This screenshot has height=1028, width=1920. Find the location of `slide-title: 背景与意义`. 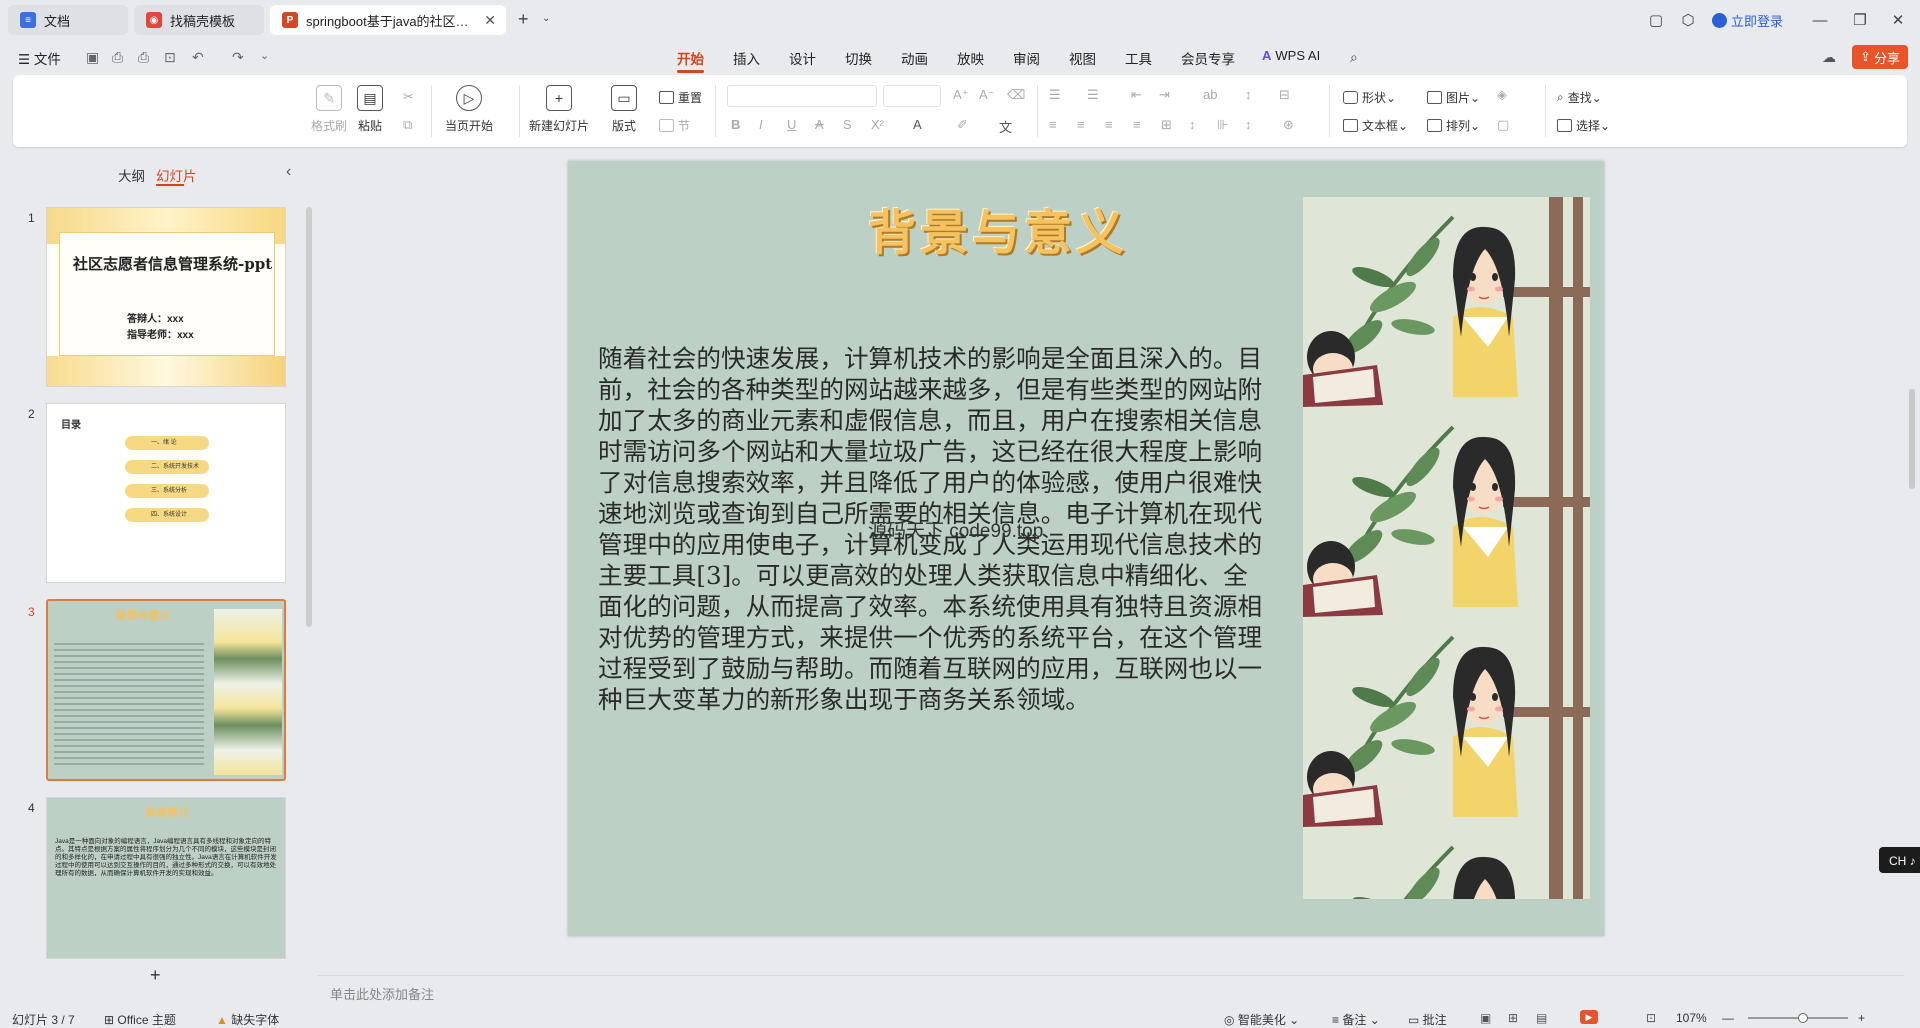

slide-title: 背景与意义 is located at coordinates (998, 228).